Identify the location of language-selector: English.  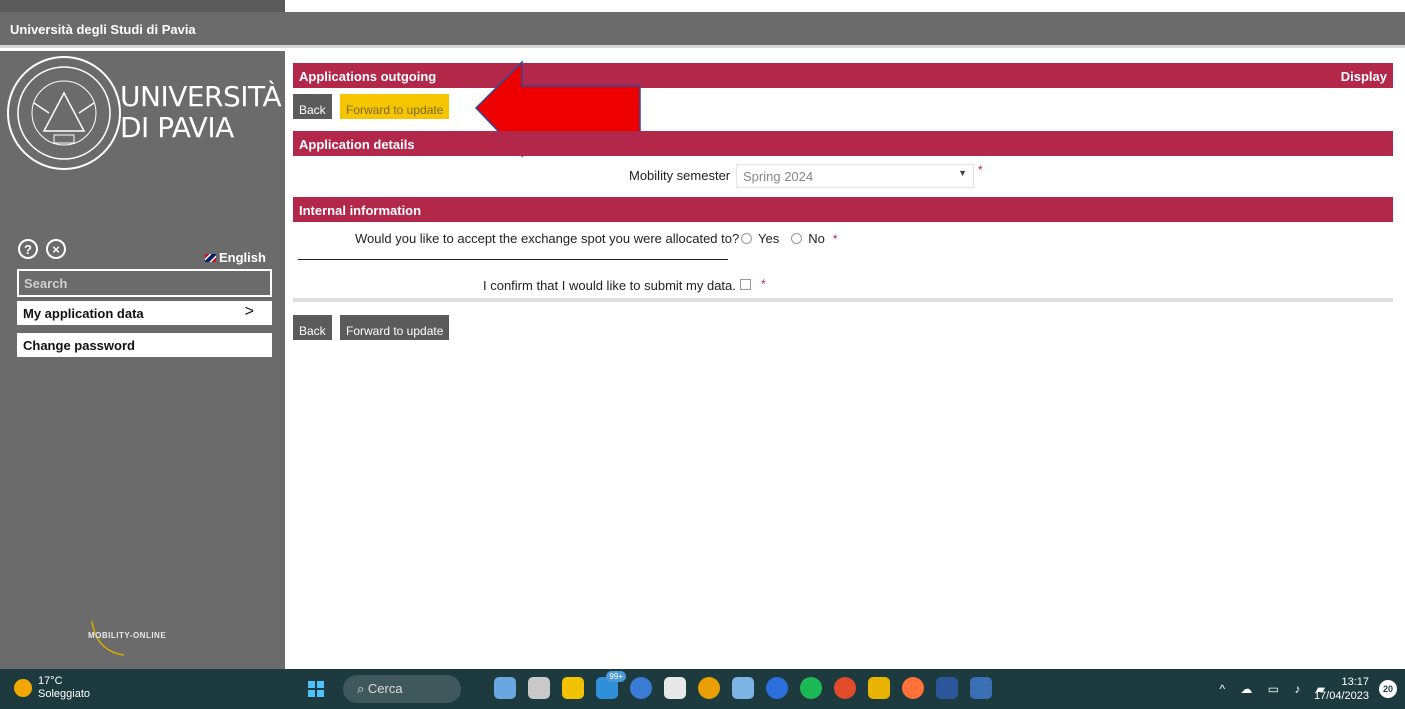
(235, 257).